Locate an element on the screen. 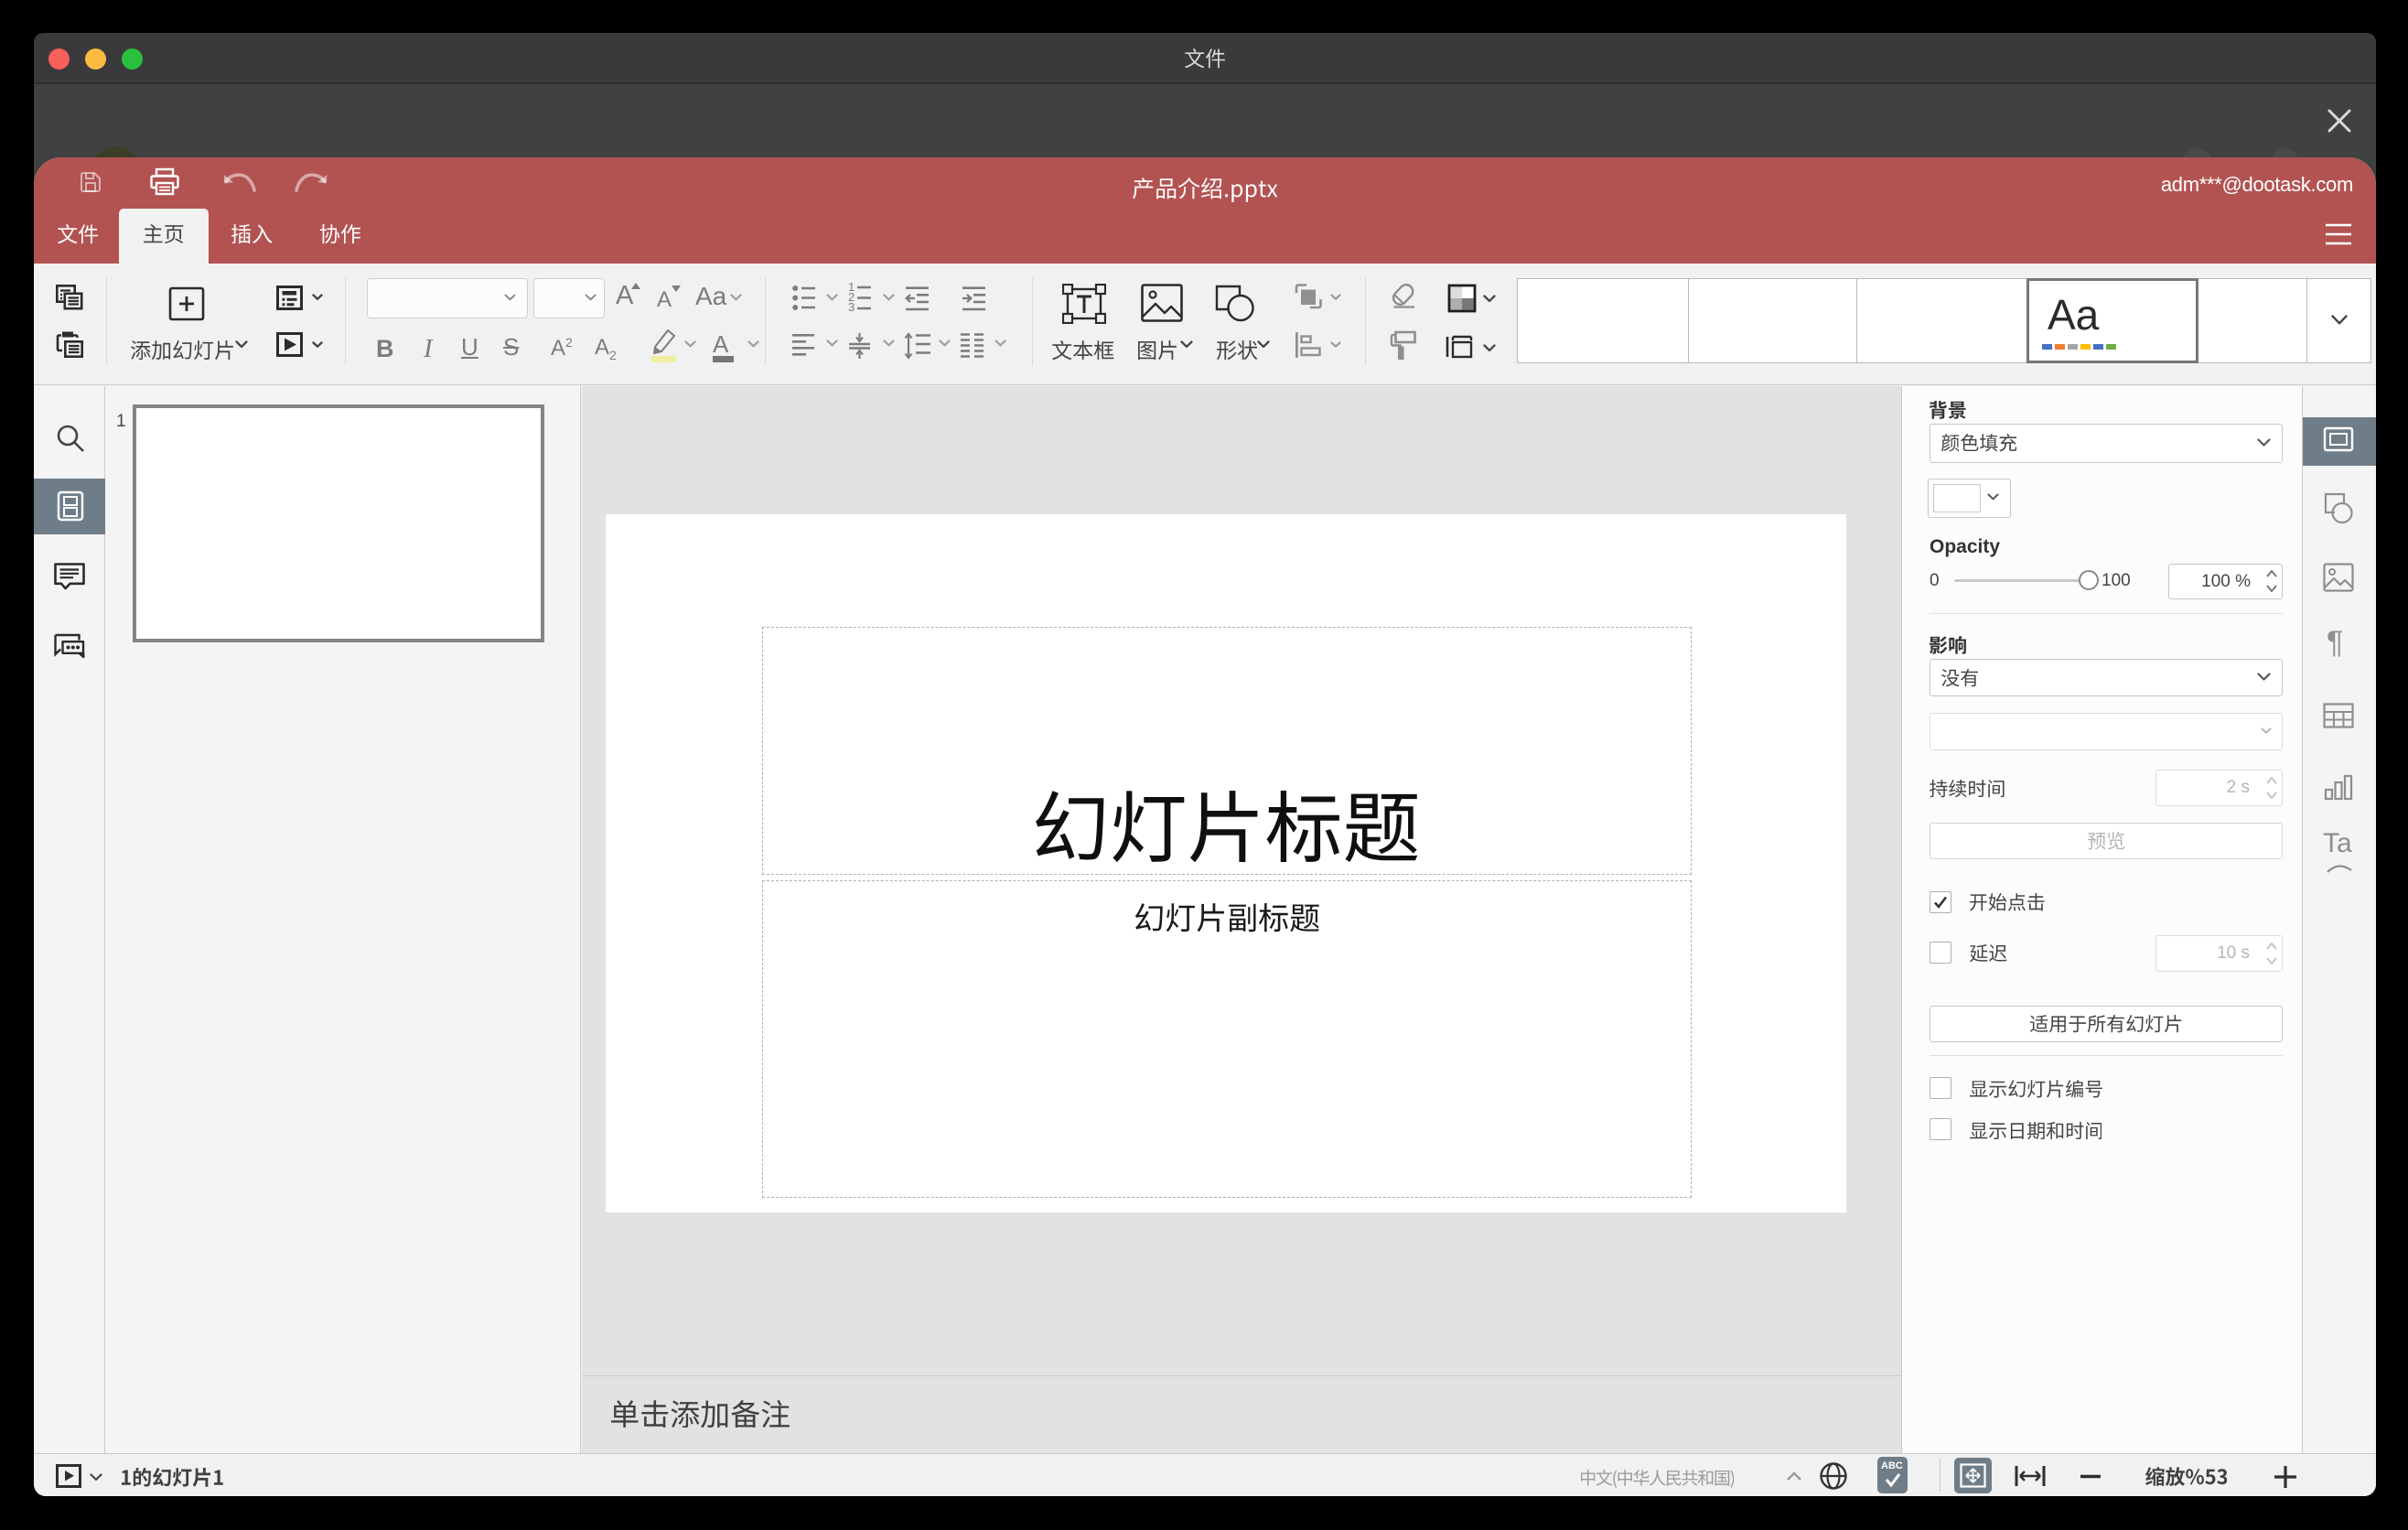  svg-text: 3 is located at coordinates (851, 306).